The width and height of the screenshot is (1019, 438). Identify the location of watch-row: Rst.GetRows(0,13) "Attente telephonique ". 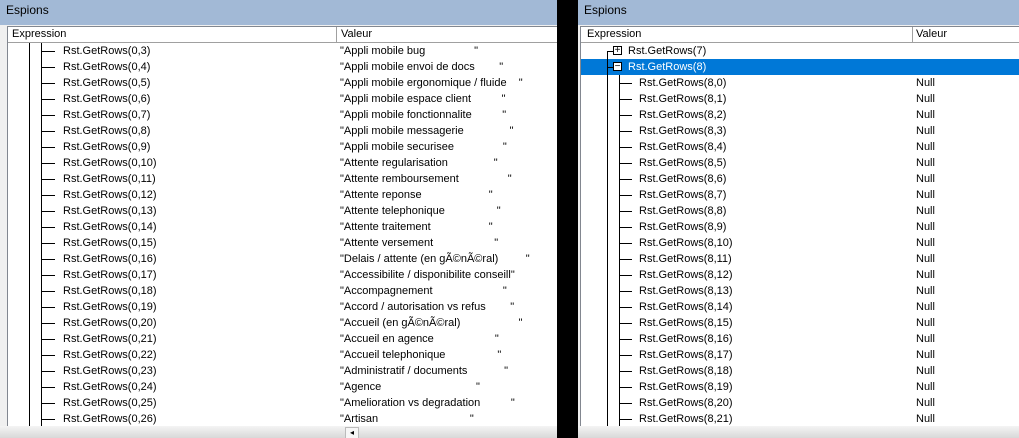
(282, 211).